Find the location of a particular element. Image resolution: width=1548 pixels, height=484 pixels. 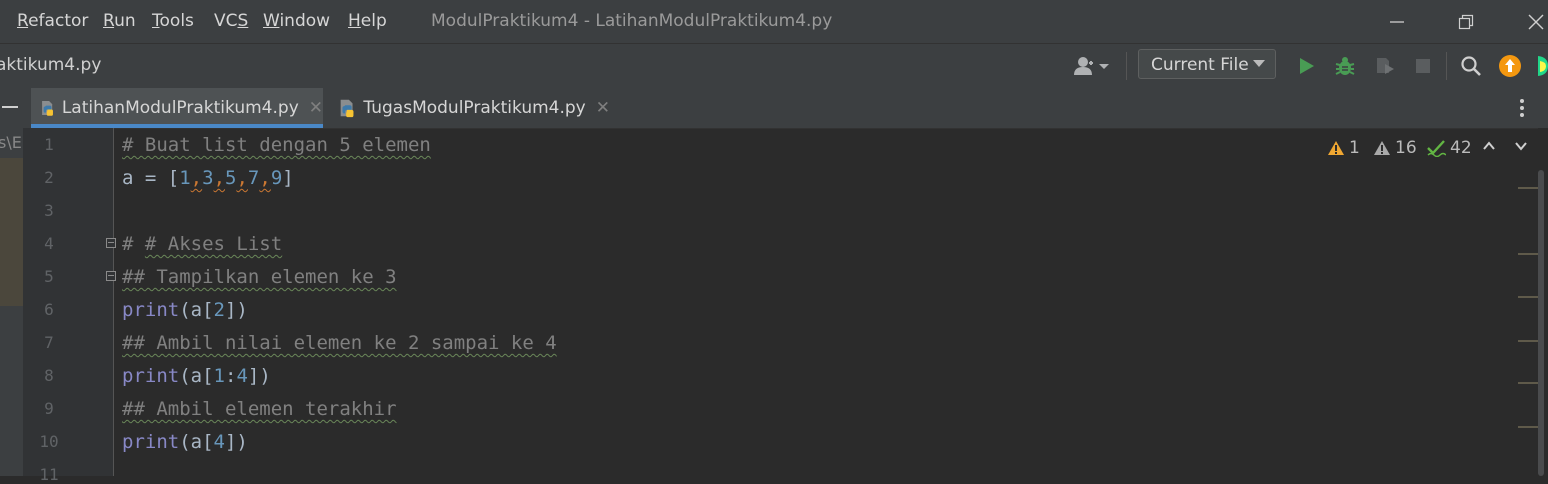

code-token: a = [ is located at coordinates (151, 178).